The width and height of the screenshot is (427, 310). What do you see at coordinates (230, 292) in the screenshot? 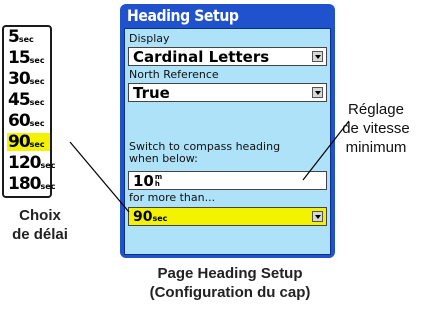
I see `page-caption-line2: (Configuration du cap)` at bounding box center [230, 292].